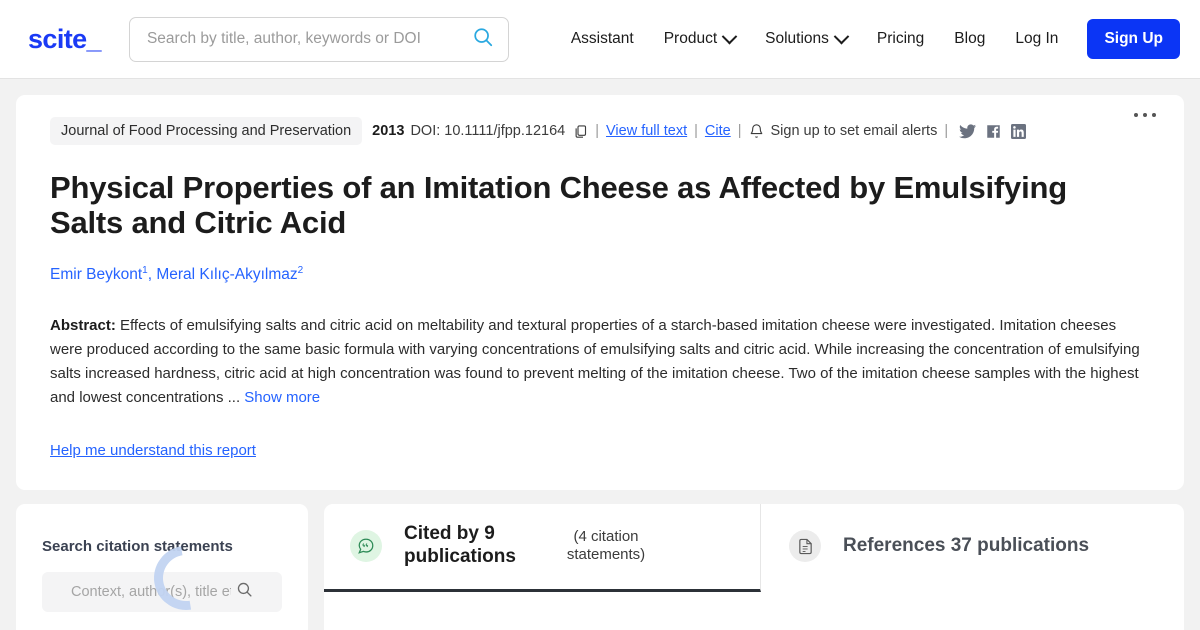 This screenshot has height=630, width=1200. What do you see at coordinates (300, 271) in the screenshot?
I see `author-affiliation-marker: 2` at bounding box center [300, 271].